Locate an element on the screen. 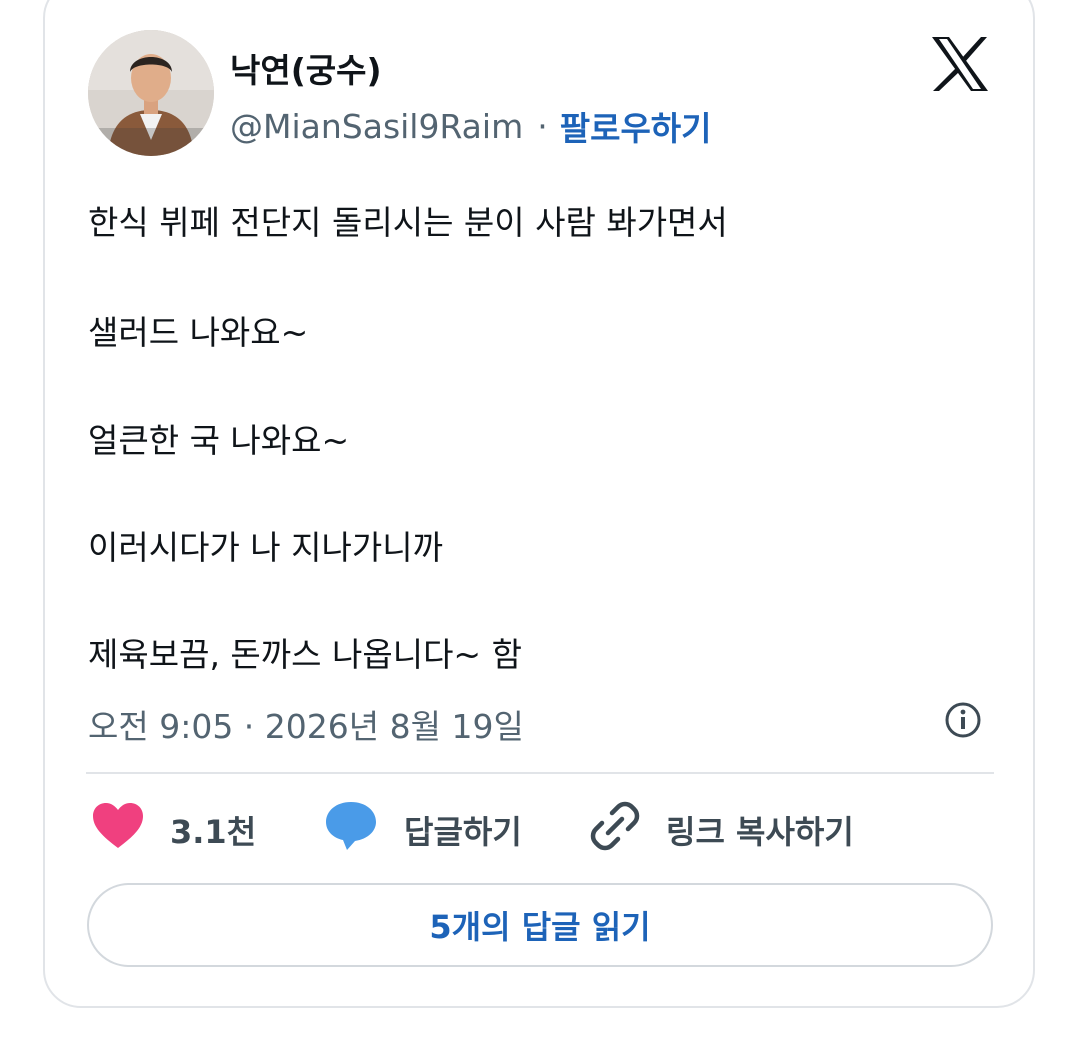 The width and height of the screenshot is (1080, 1045). tweet-text-line: 샐러드 나와요~ is located at coordinates (198, 332).